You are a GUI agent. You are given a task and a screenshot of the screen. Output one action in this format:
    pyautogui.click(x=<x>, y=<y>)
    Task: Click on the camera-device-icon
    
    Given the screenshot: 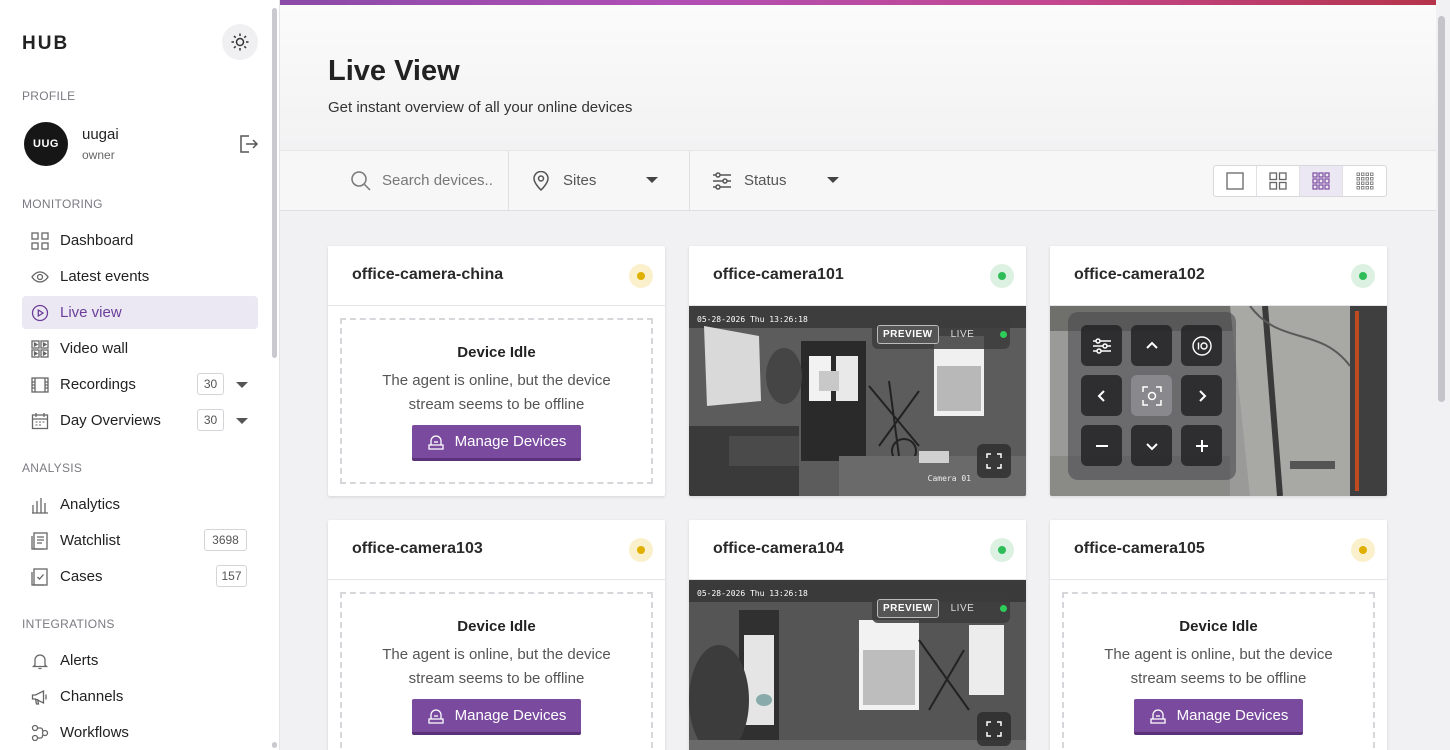 What is the action you would take?
    pyautogui.click(x=436, y=442)
    